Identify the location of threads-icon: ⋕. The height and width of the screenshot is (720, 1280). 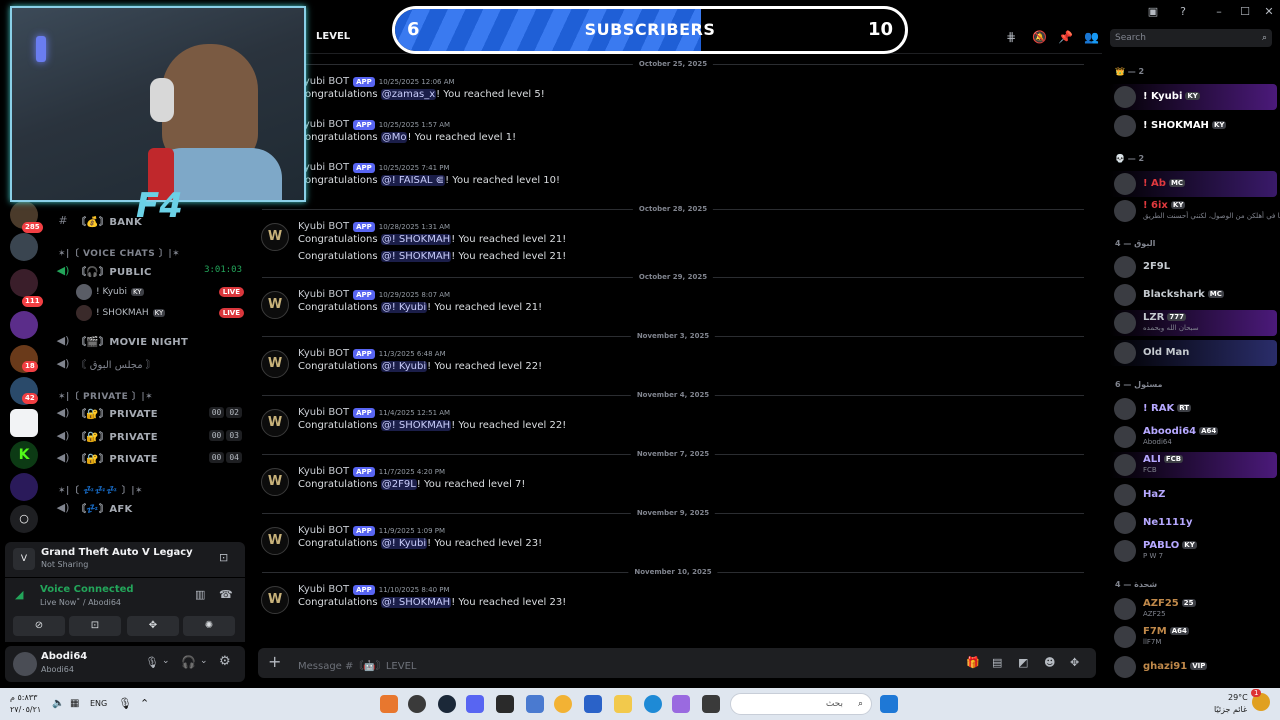
(1011, 37).